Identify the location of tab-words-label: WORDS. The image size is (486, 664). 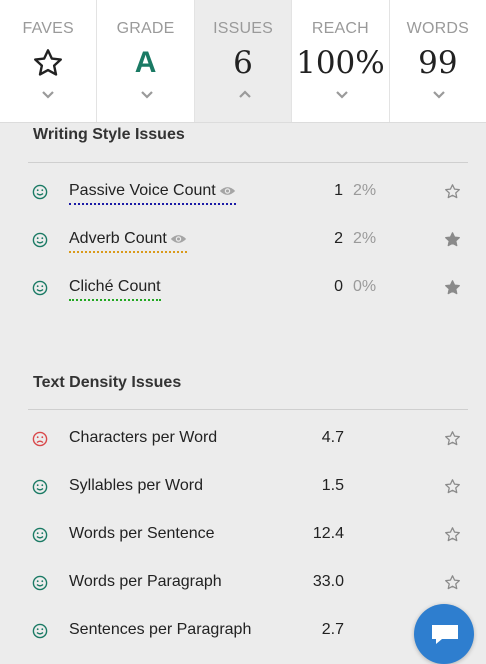
(437, 28).